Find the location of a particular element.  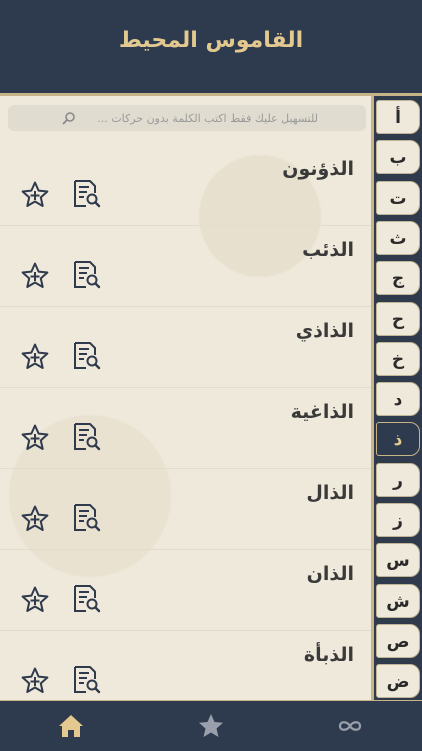

letter-tab: ش is located at coordinates (398, 600).